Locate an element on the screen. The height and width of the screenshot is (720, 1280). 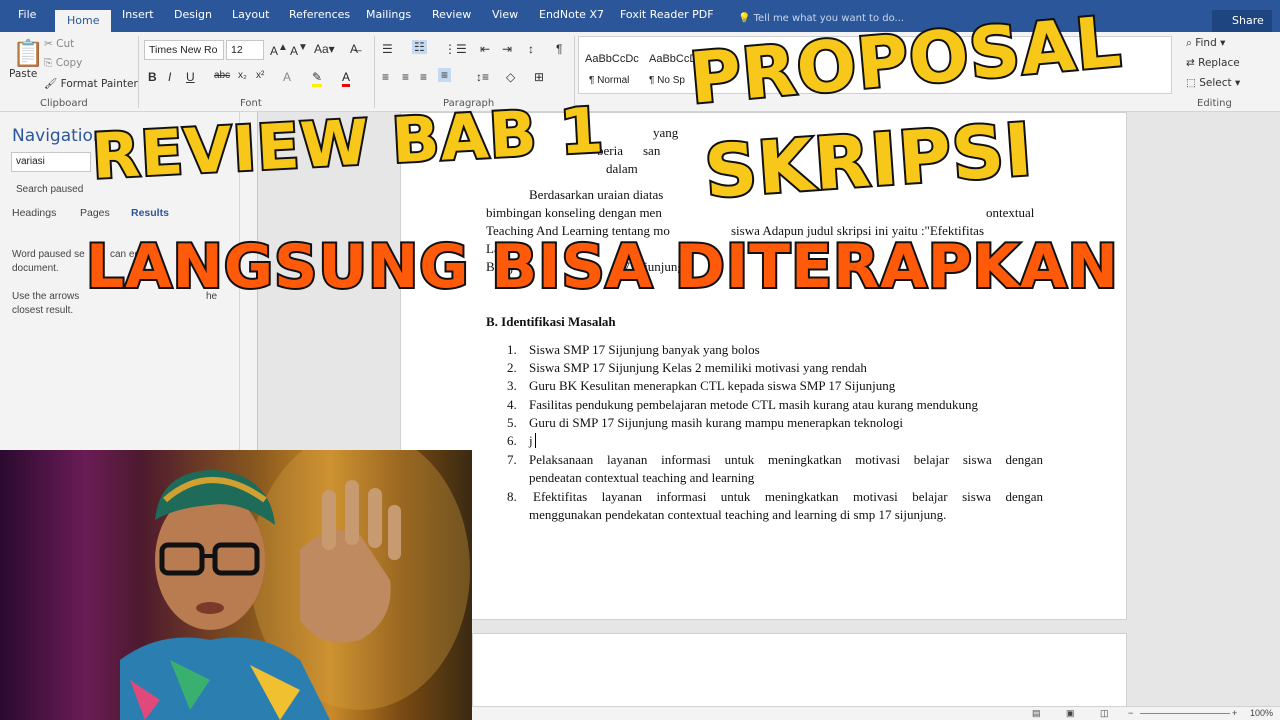
select-button: ⬚ Select ▾ is located at coordinates (1213, 83).